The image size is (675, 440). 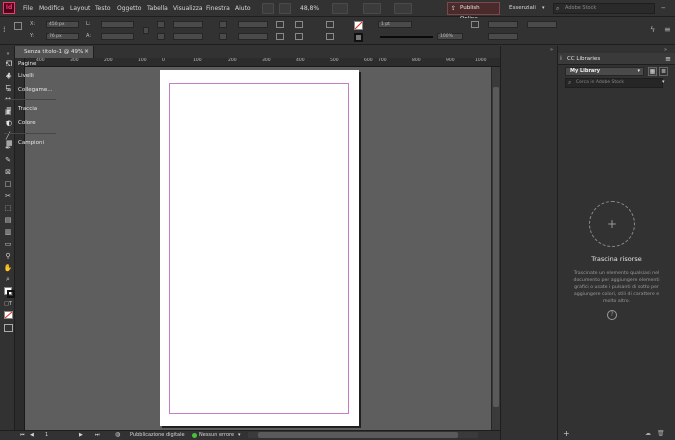 What do you see at coordinates (8, 256) in the screenshot?
I see `eyedropper-tool-icon: ⚲` at bounding box center [8, 256].